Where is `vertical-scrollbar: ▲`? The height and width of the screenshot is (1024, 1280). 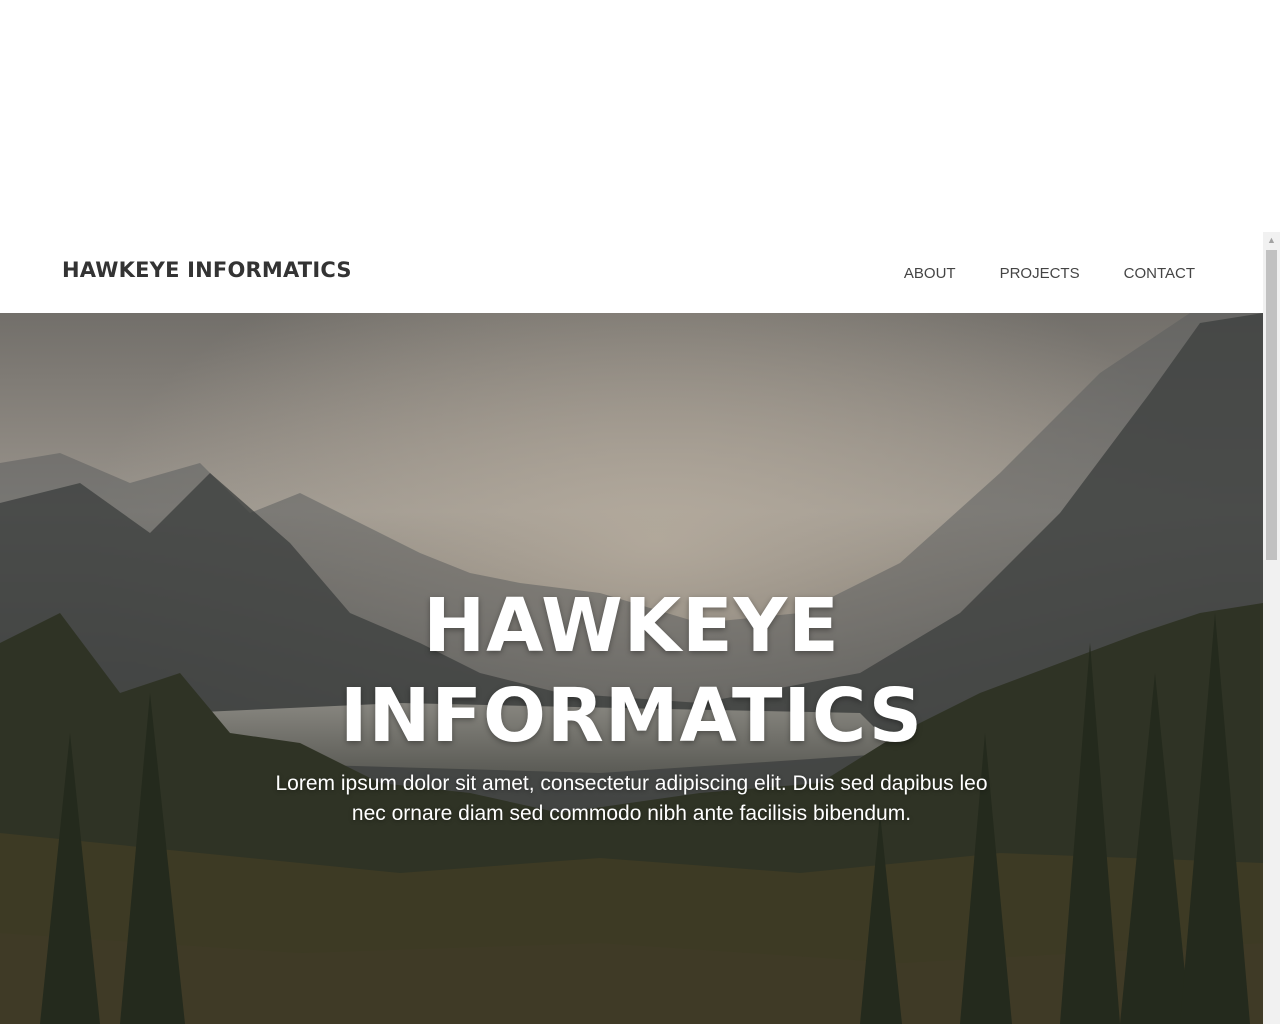
vertical-scrollbar: ▲ is located at coordinates (1271, 628).